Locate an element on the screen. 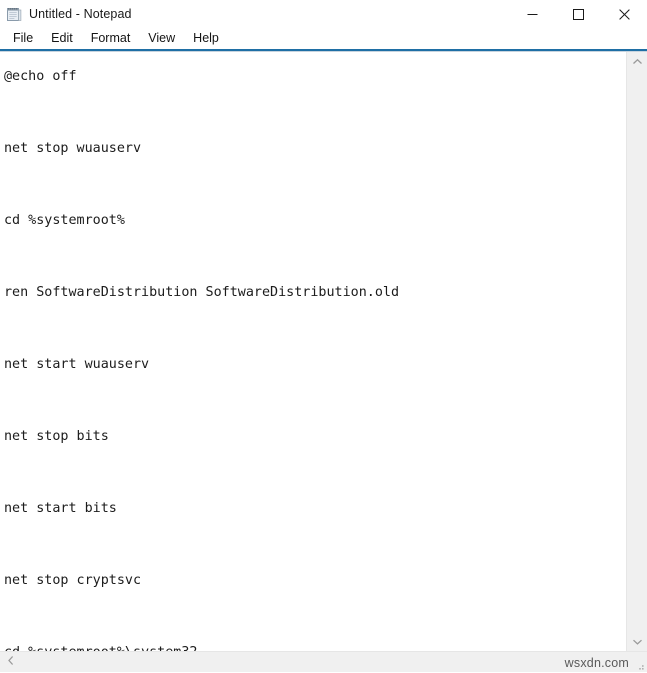  vertical-scrollbar is located at coordinates (636, 351).